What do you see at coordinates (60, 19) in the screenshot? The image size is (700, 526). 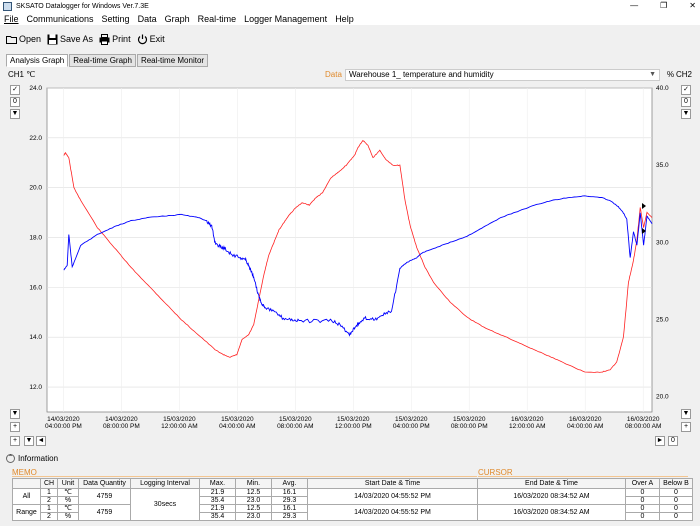 I see `menu-communications: Communications` at bounding box center [60, 19].